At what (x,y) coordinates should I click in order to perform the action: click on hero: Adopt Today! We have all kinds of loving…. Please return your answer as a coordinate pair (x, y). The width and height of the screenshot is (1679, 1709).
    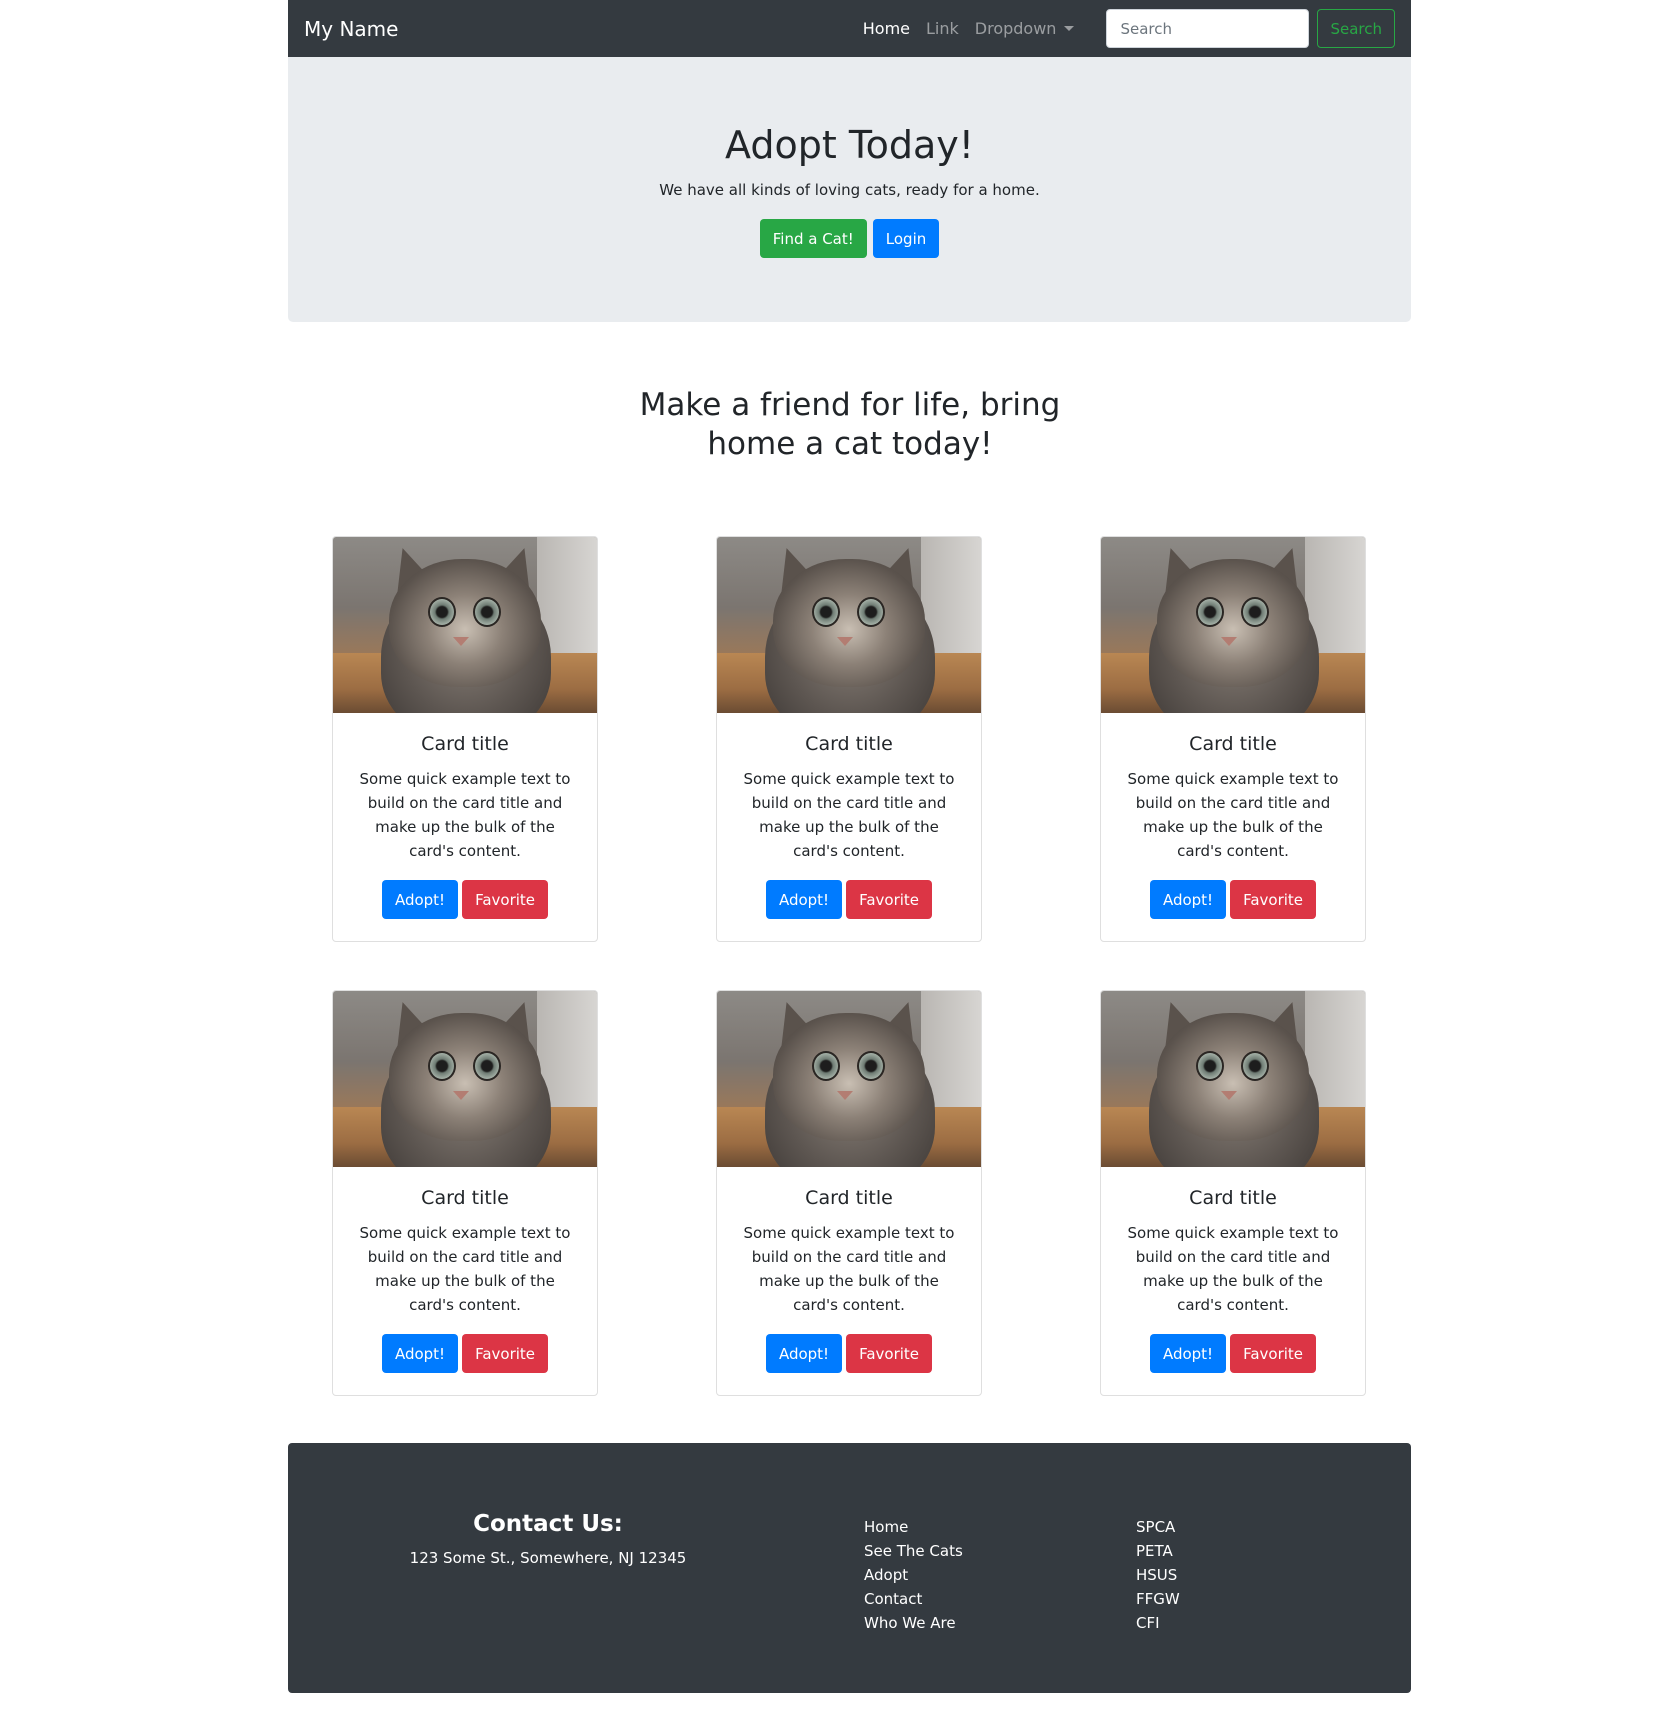
    Looking at the image, I should click on (849, 189).